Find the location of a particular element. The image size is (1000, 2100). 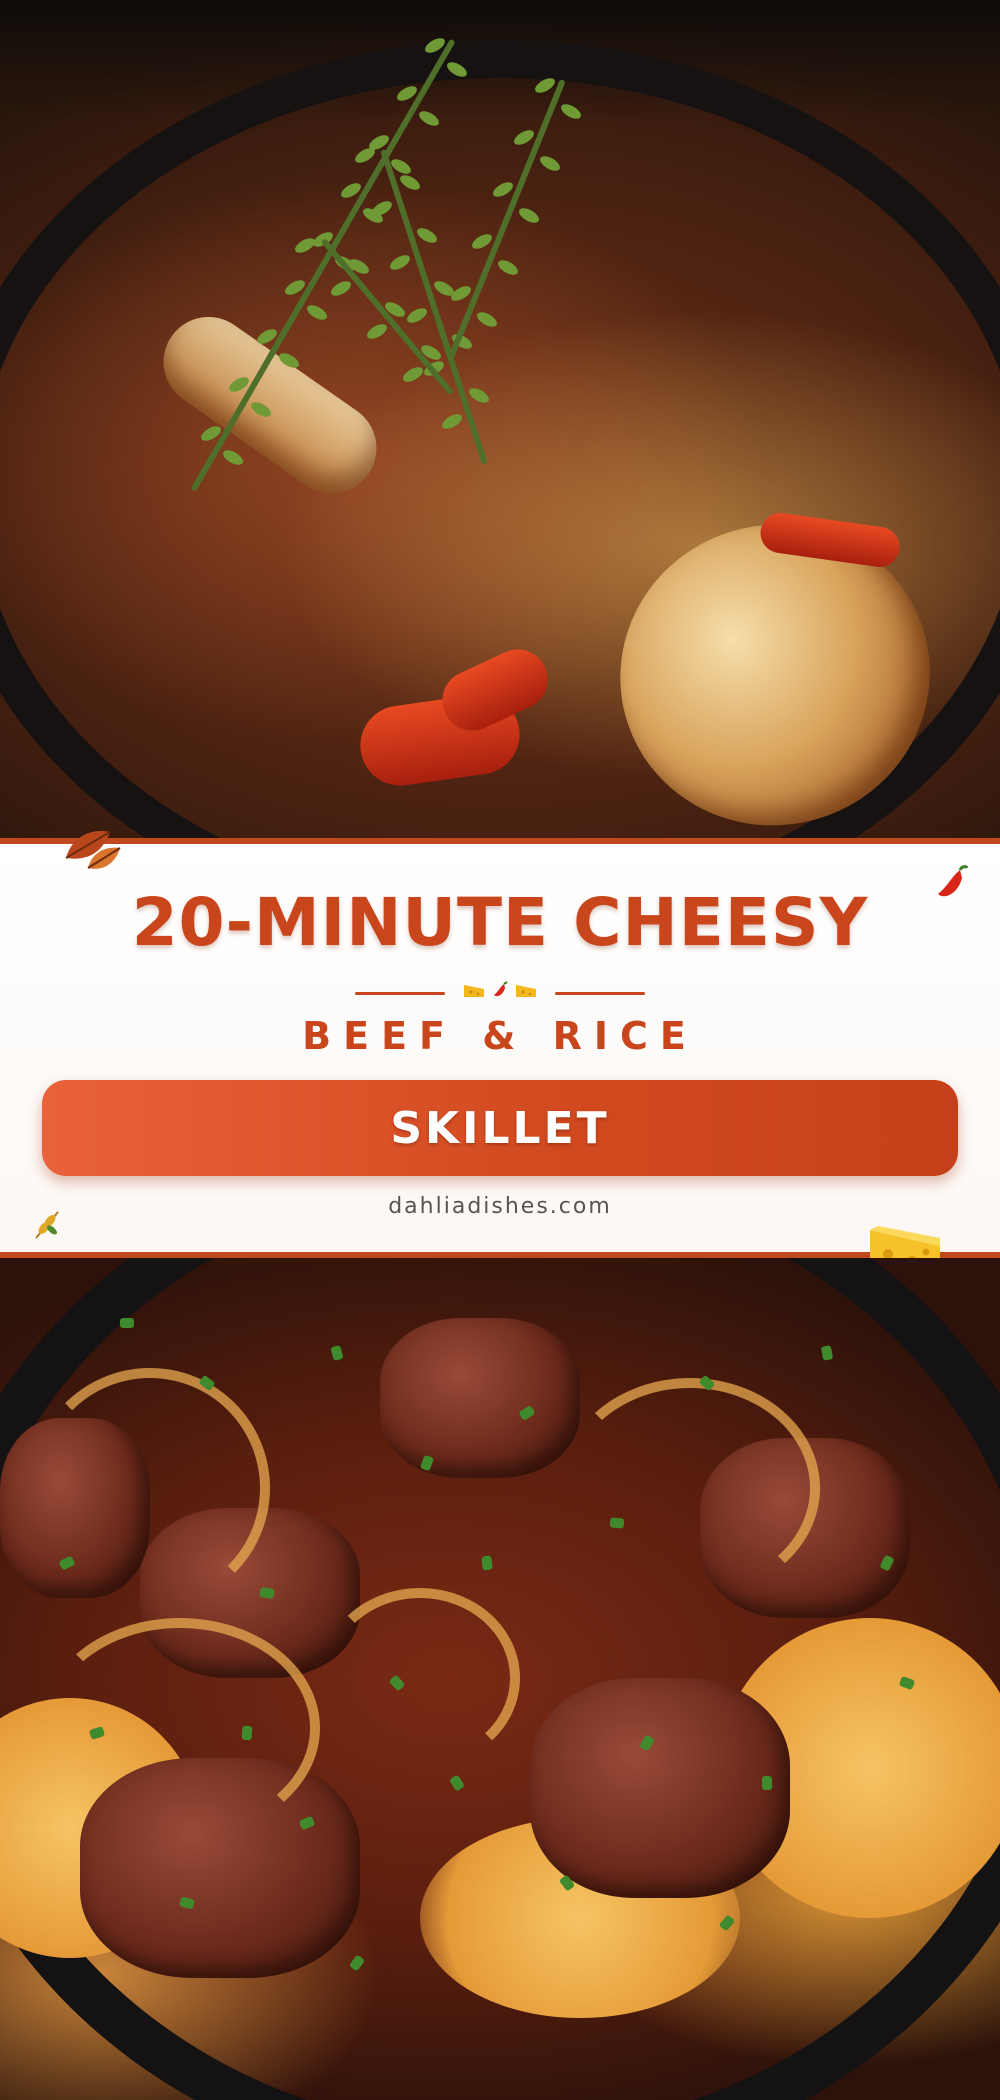

recipe-subtitle: BEEF & RICE is located at coordinates (500, 1036).